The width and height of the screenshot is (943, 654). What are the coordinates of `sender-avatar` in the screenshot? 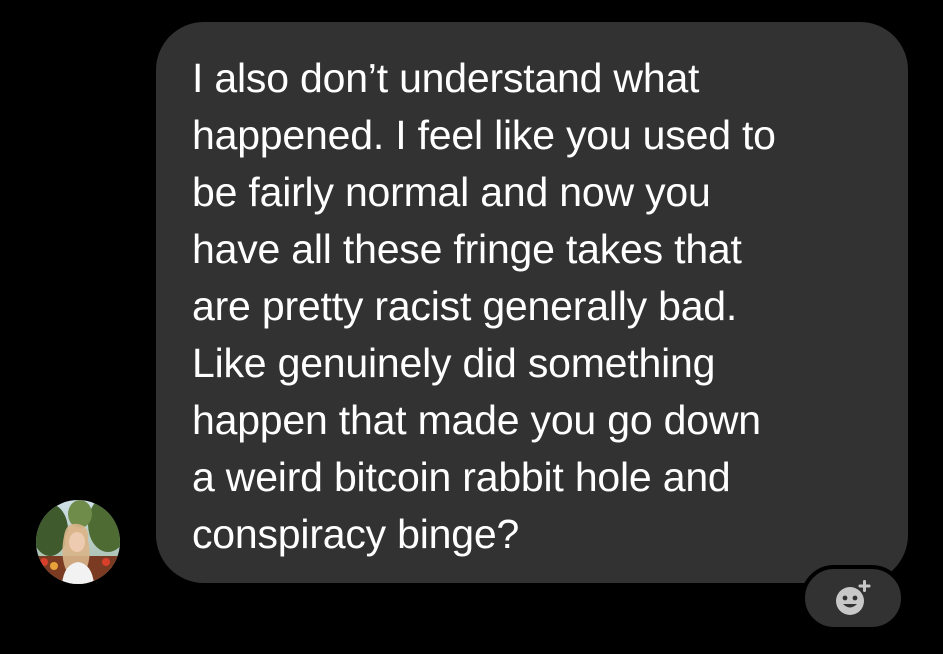 It's located at (78, 542).